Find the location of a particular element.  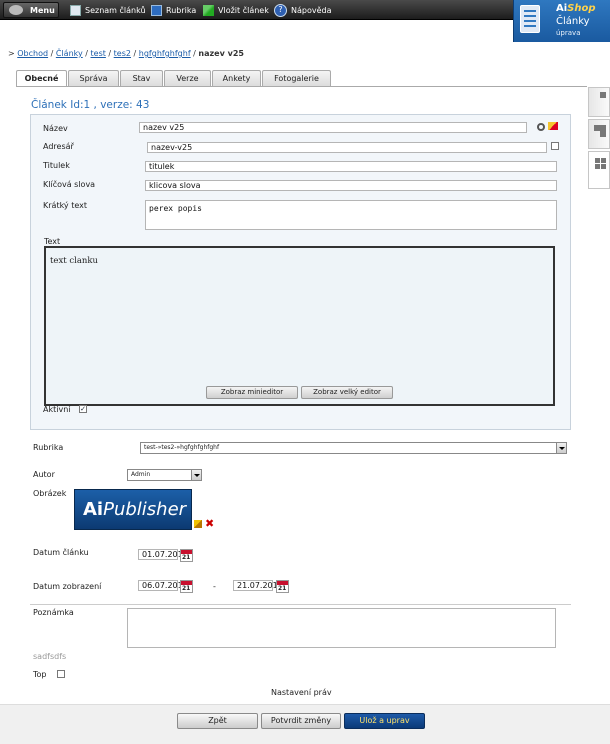

tab-general: Obecné is located at coordinates (41, 78).